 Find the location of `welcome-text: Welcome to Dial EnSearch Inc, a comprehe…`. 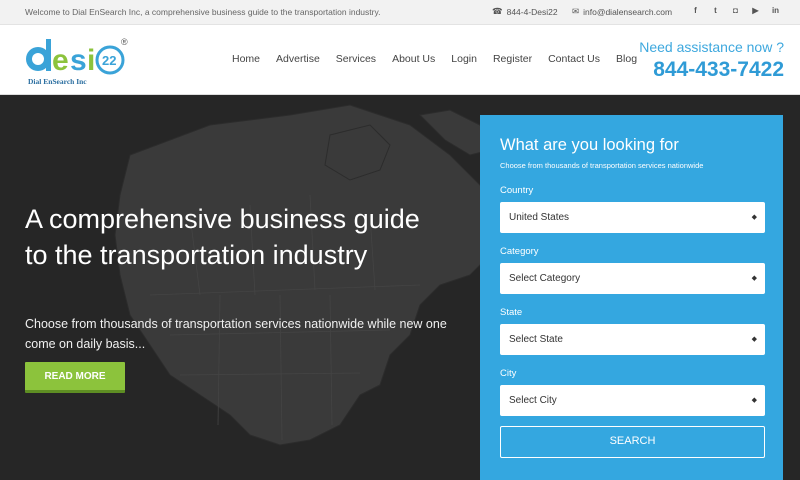

welcome-text: Welcome to Dial EnSearch Inc, a comprehe… is located at coordinates (203, 12).